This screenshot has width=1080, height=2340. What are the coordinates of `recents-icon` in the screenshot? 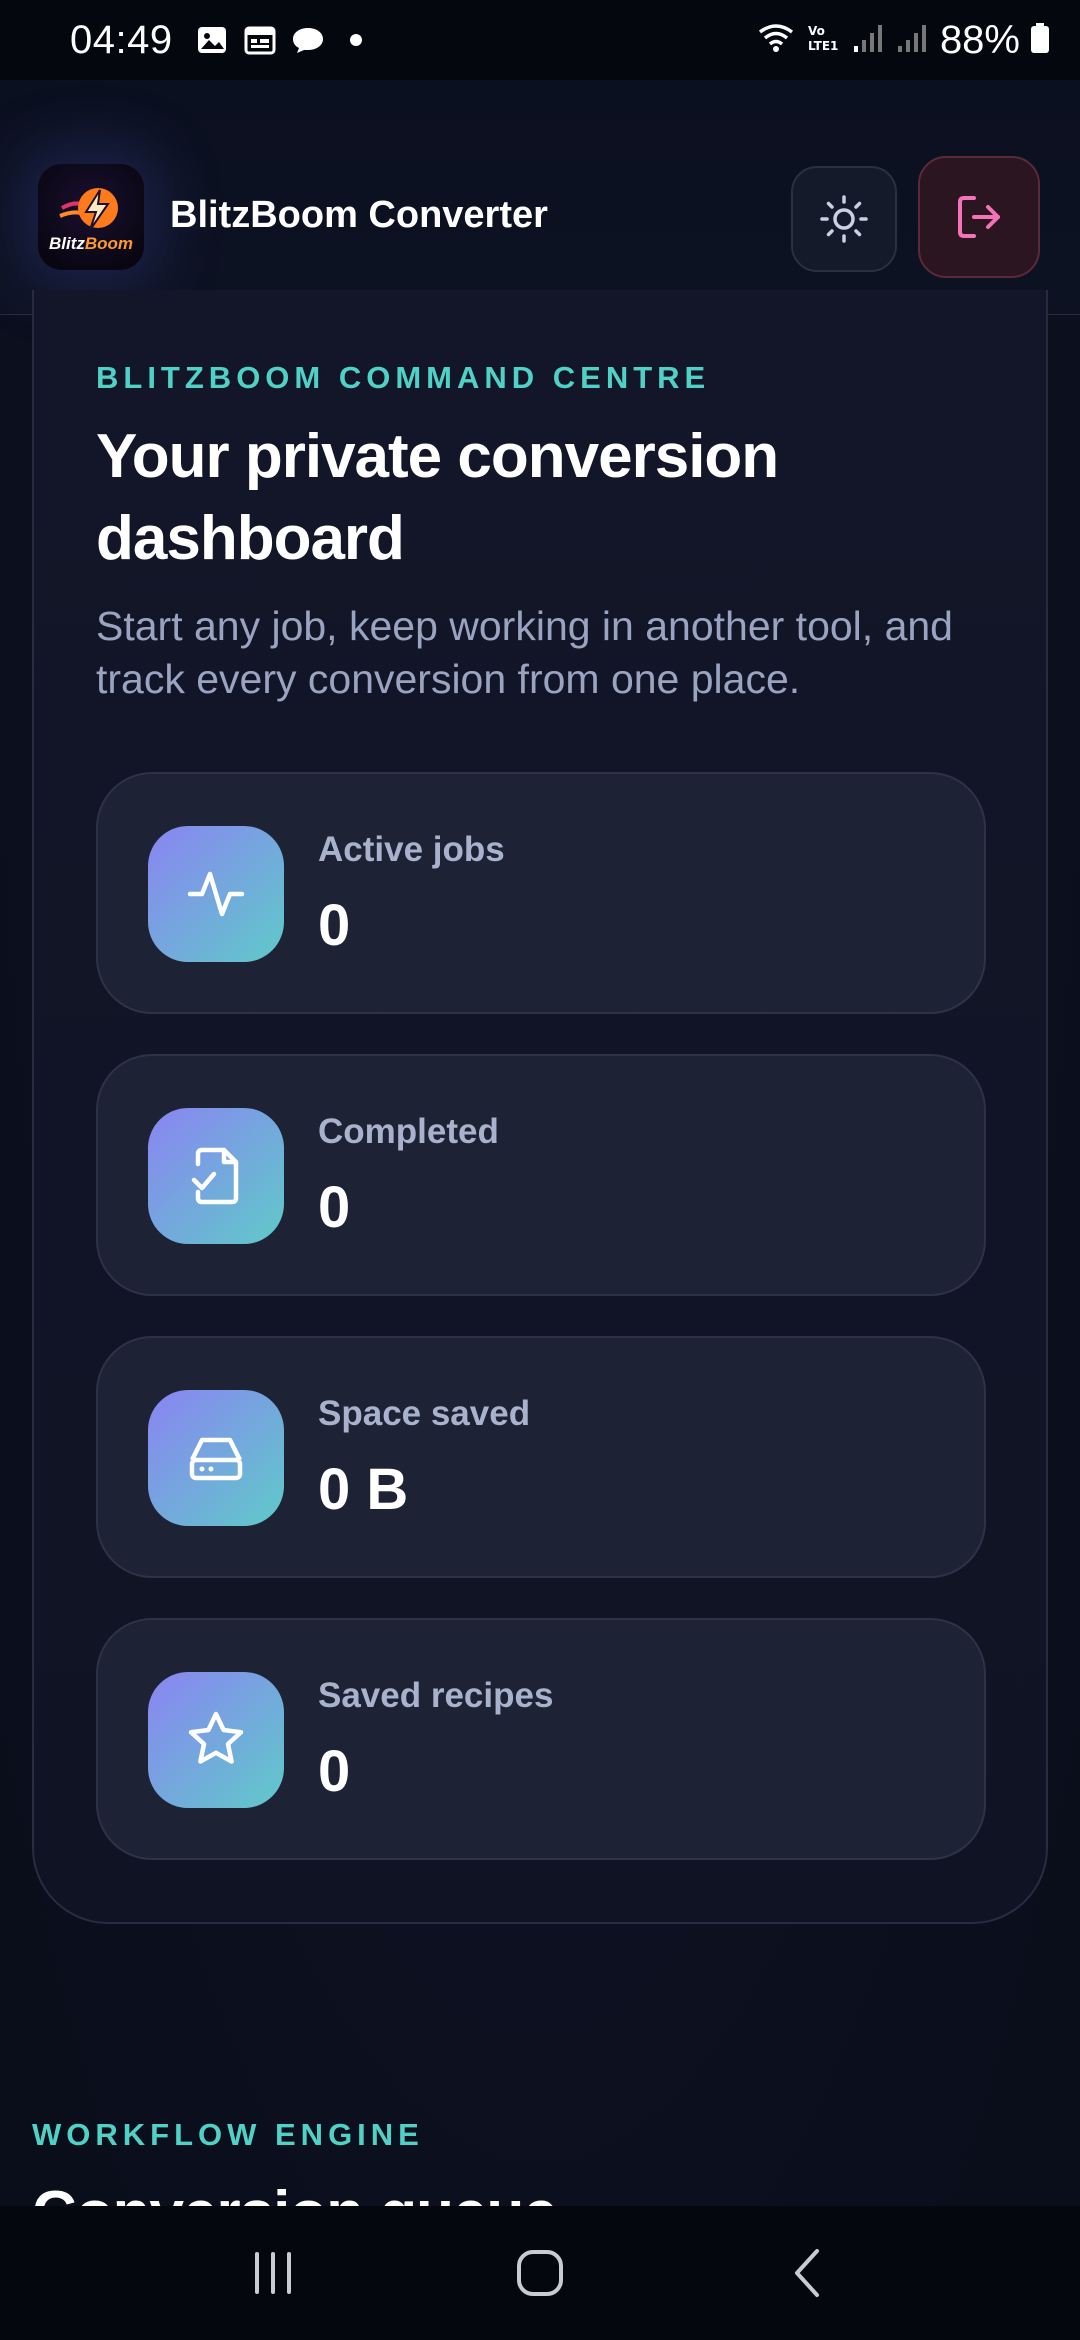 It's located at (273, 2273).